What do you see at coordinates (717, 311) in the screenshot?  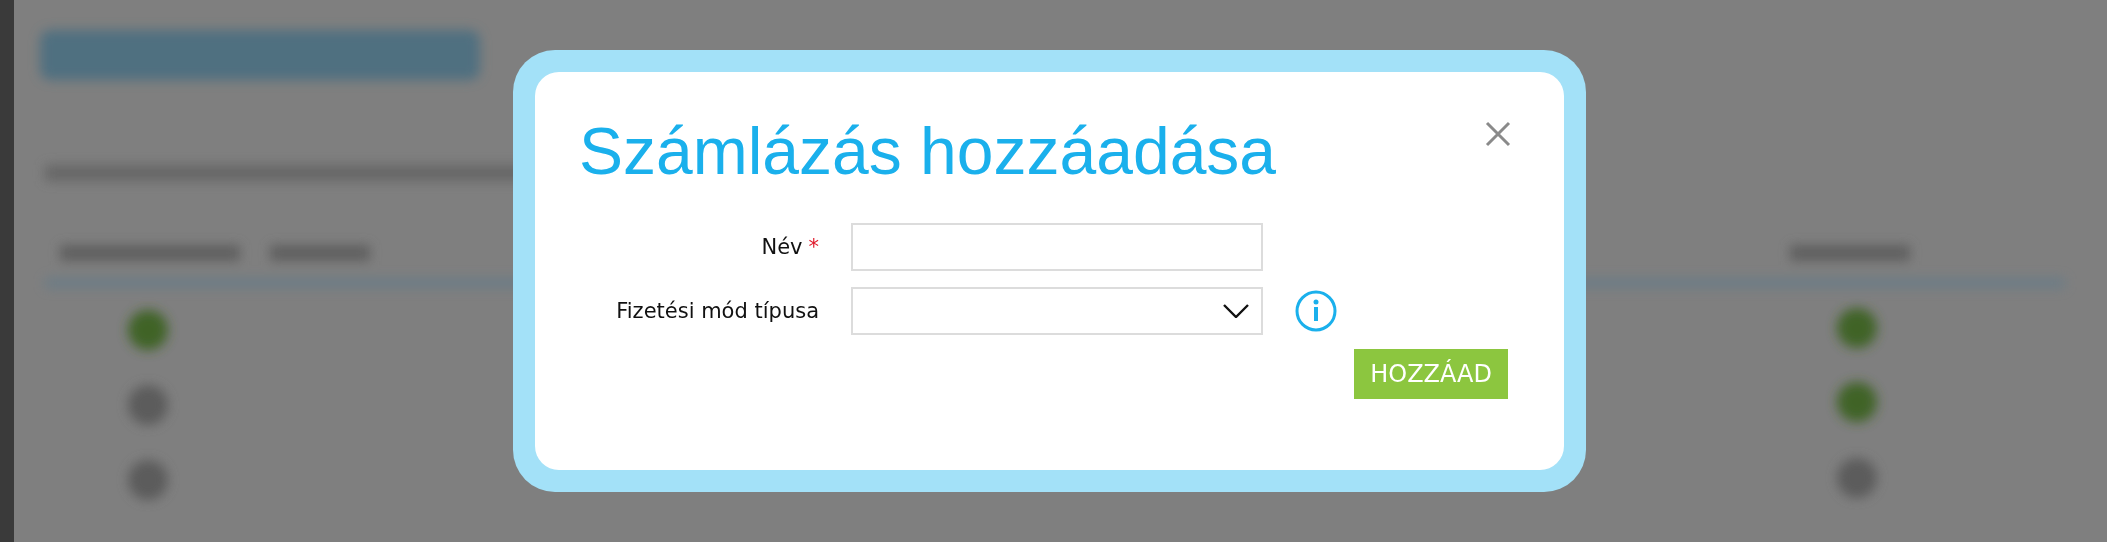 I see `field-label: Fizetési mód típusa` at bounding box center [717, 311].